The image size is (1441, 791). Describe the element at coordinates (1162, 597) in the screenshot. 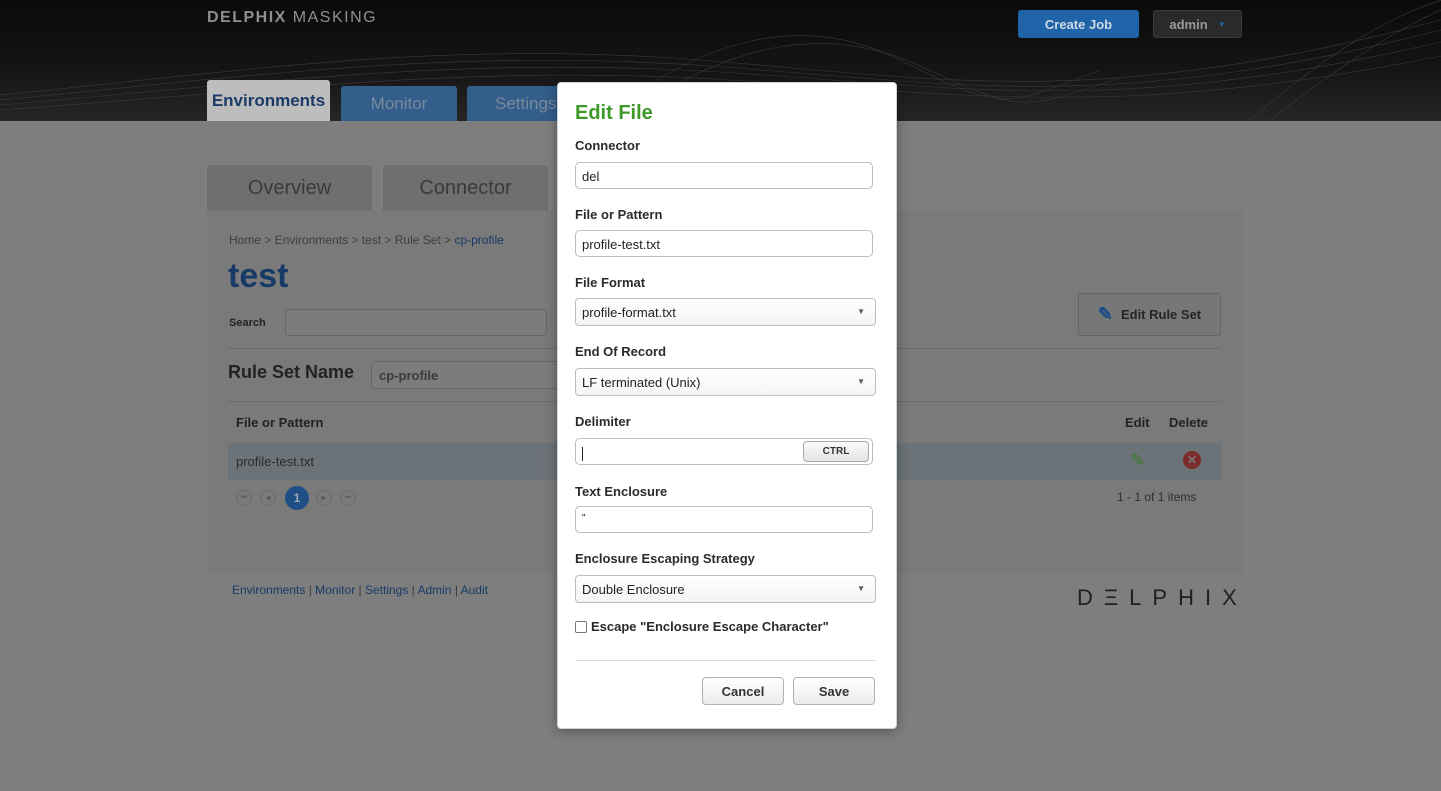

I see `footer-brand-logo: DΞLPHIX` at that location.